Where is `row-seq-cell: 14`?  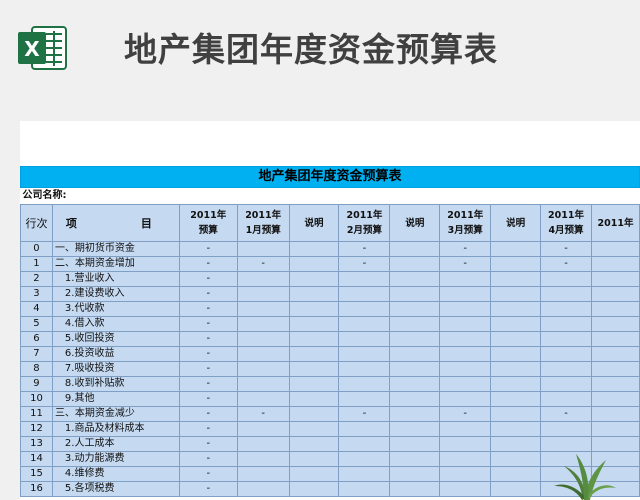 row-seq-cell: 14 is located at coordinates (36, 459).